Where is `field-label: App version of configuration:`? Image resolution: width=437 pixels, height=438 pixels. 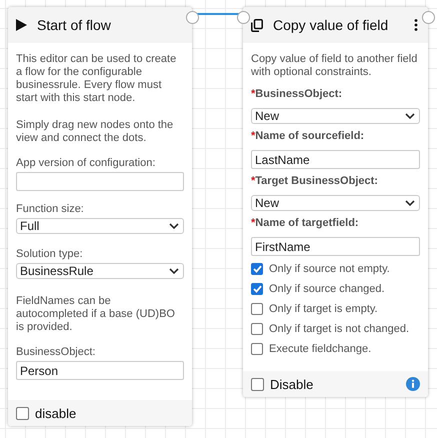 field-label: App version of configuration: is located at coordinates (86, 163).